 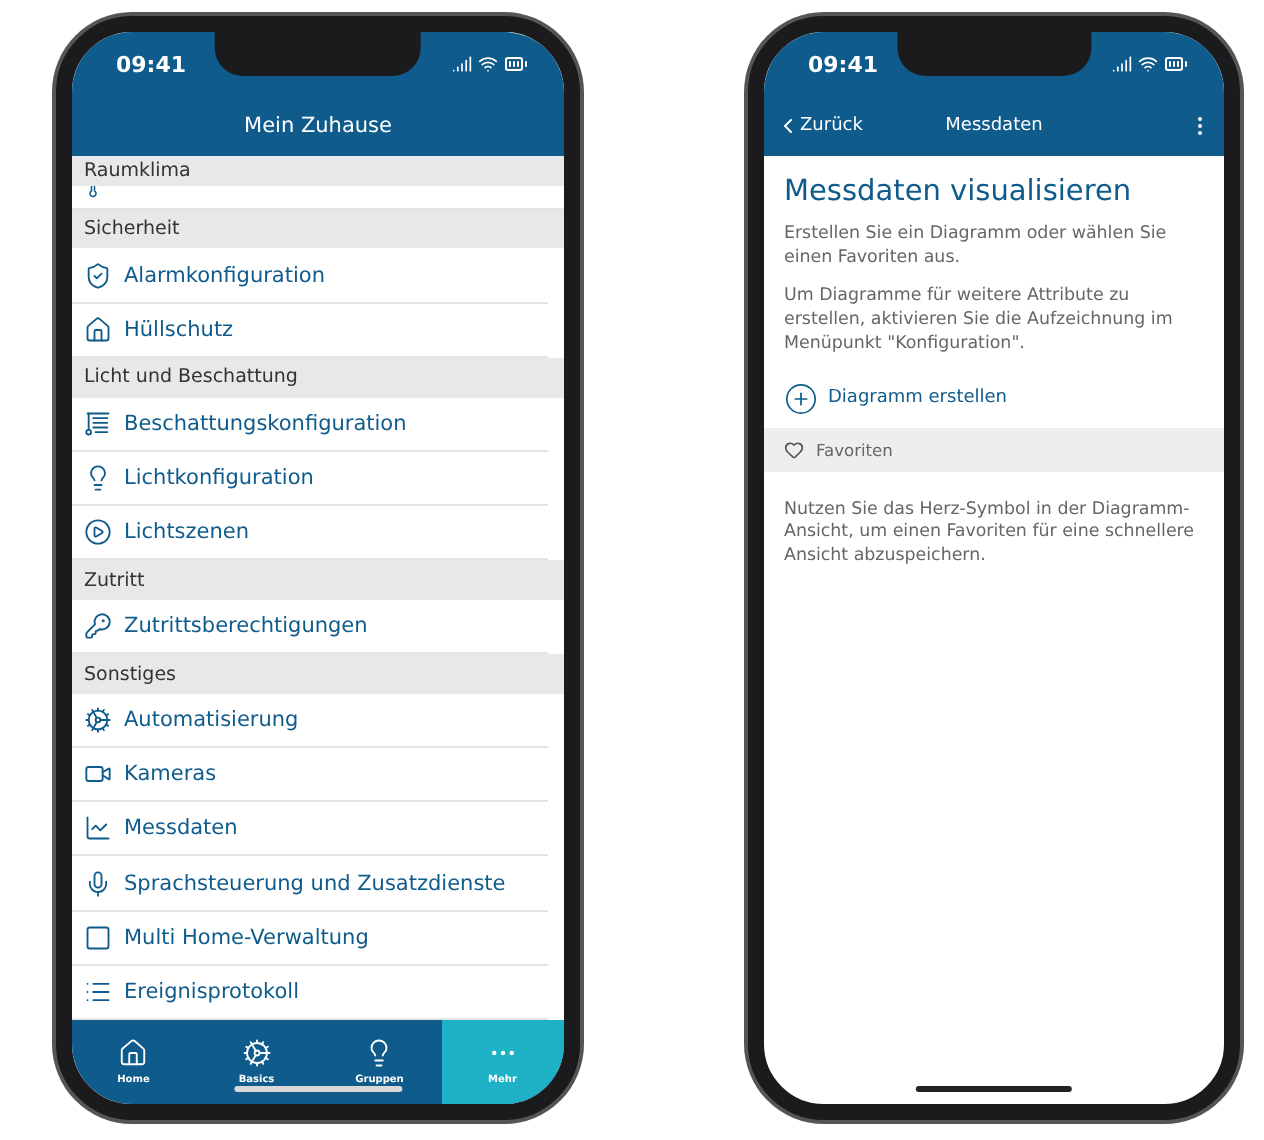 I want to click on screen-title: Messdaten, so click(x=994, y=126).